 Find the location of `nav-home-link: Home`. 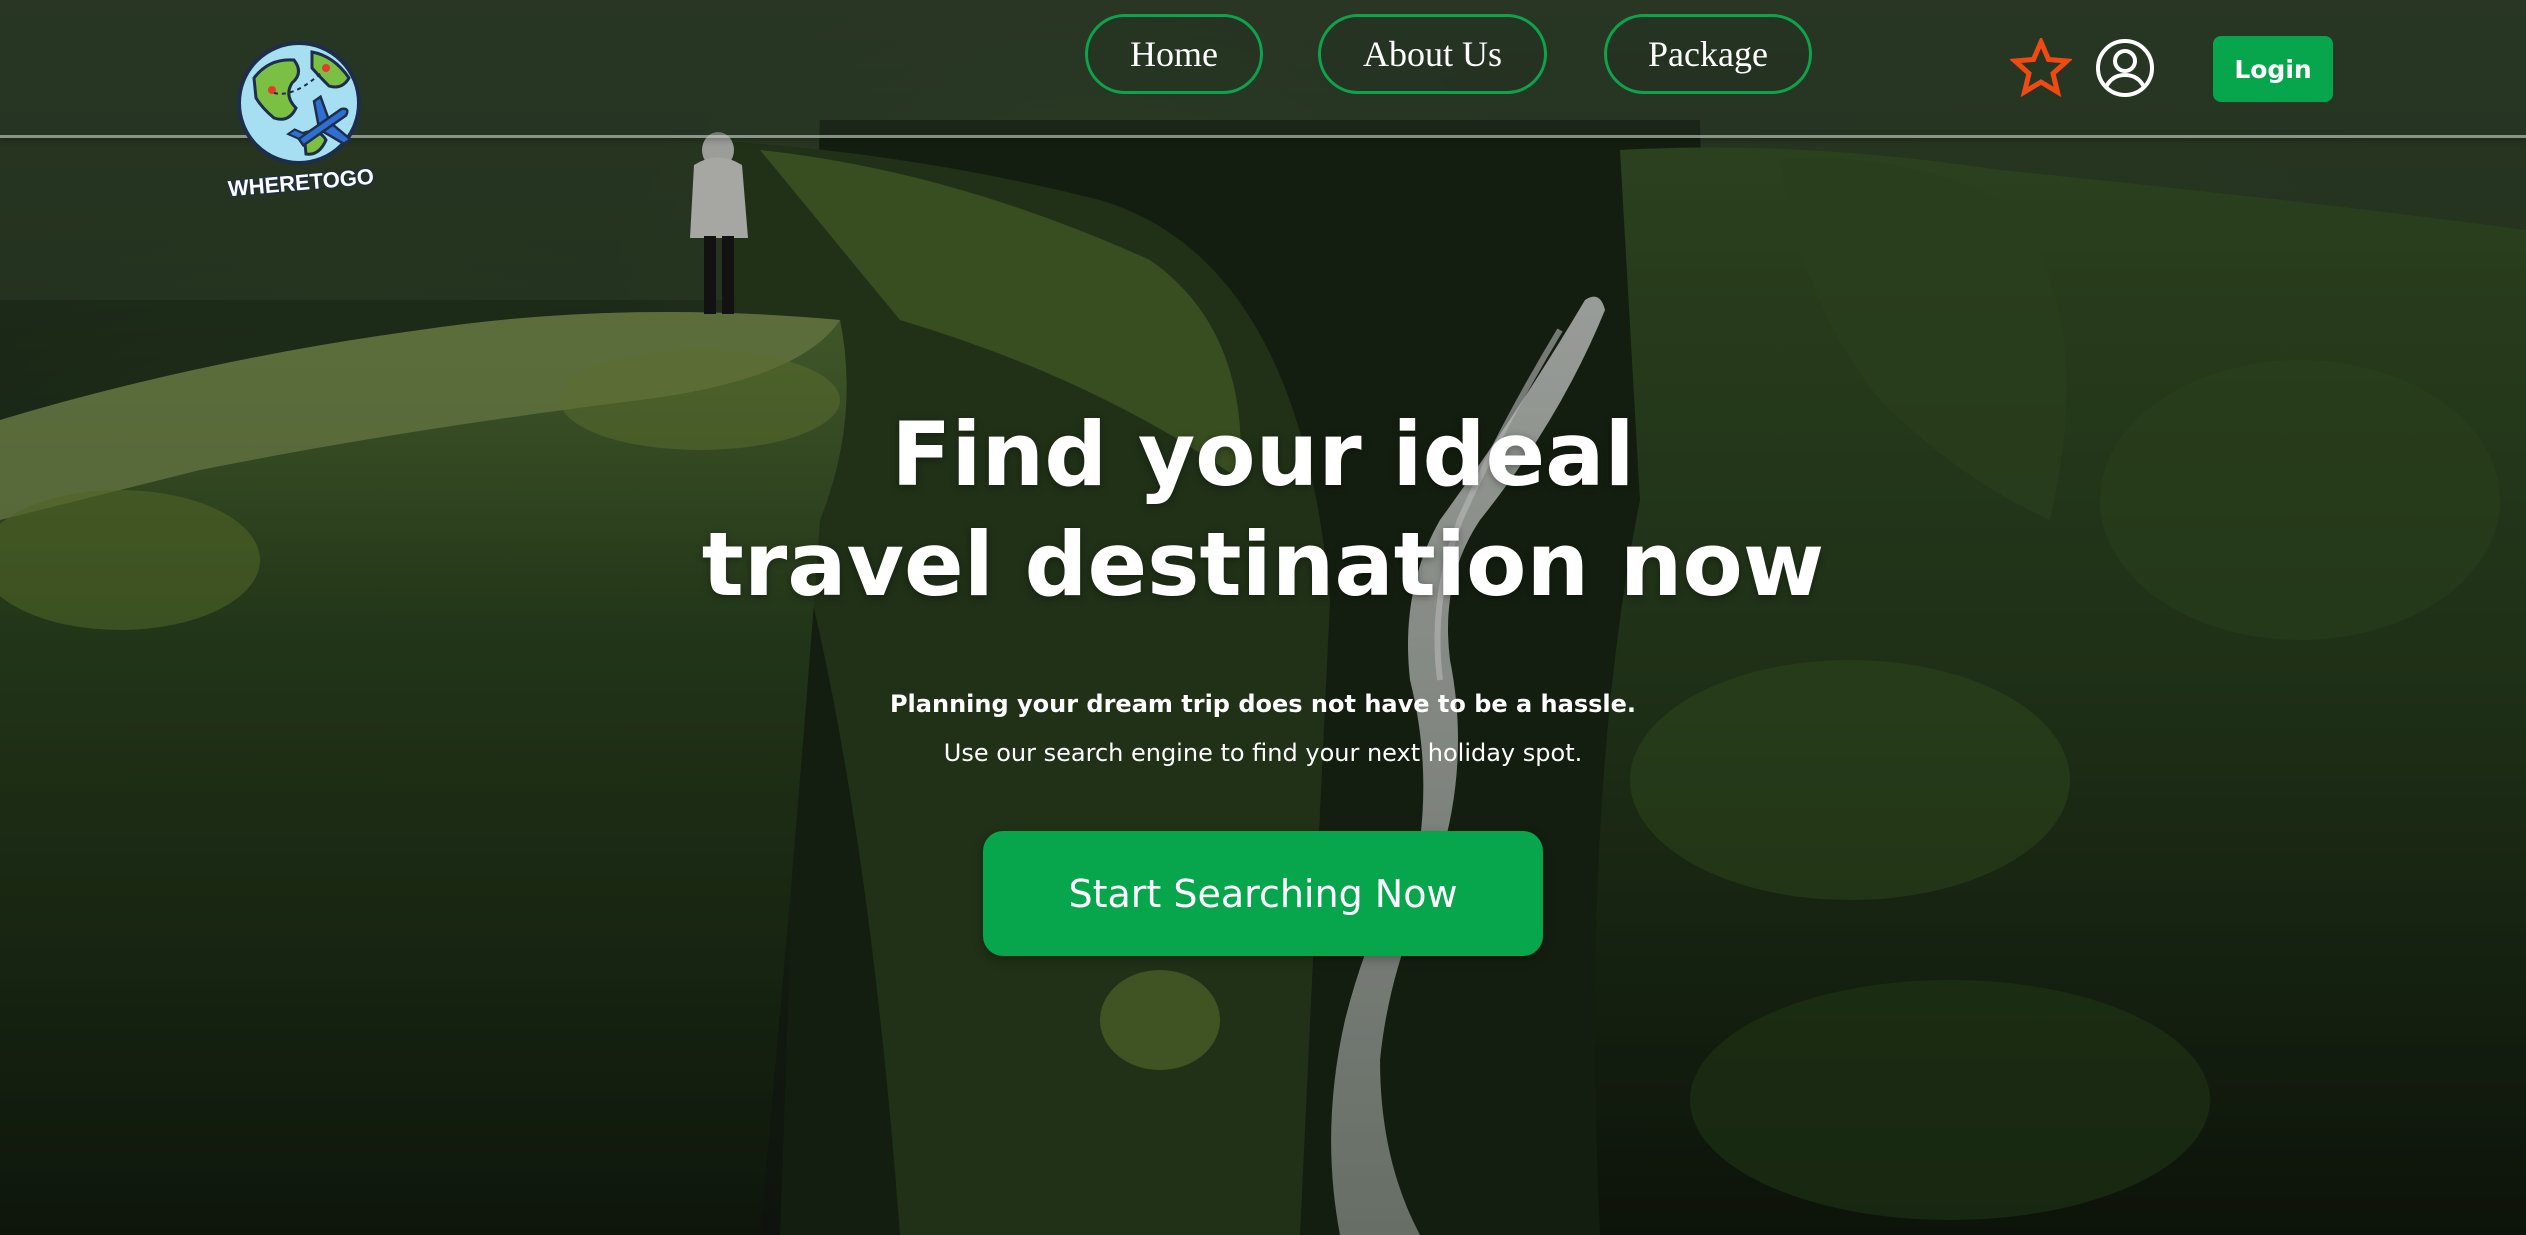

nav-home-link: Home is located at coordinates (1174, 54).